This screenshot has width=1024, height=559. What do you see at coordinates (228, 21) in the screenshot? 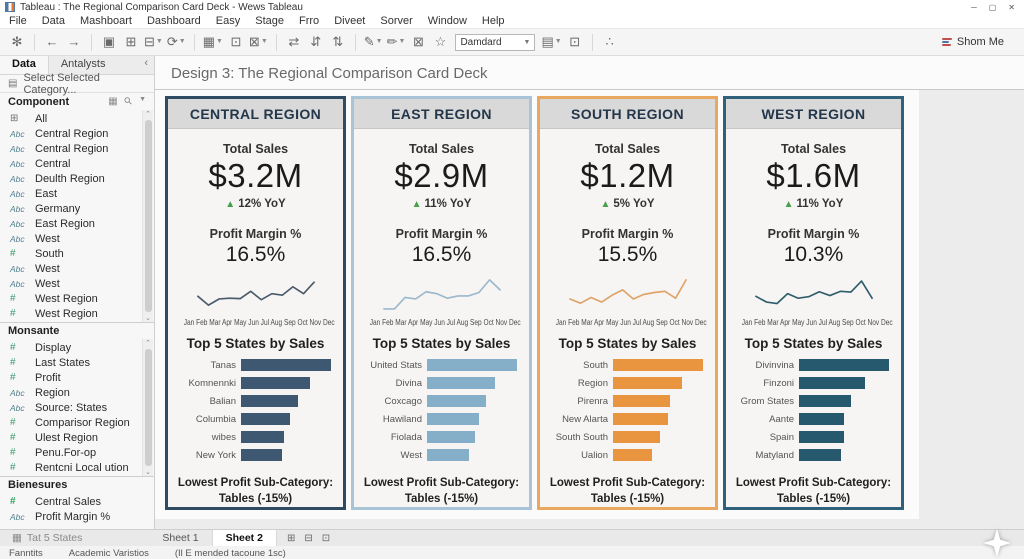
I see `menu-item-easy: Easy` at bounding box center [228, 21].